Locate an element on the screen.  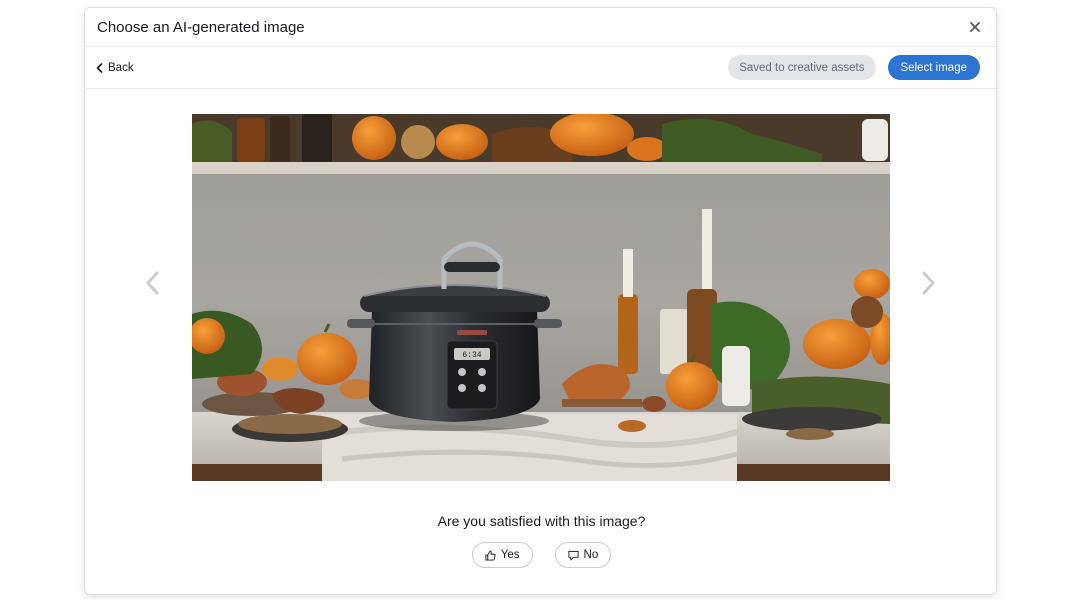
display-time: 6:34 is located at coordinates (471, 355).